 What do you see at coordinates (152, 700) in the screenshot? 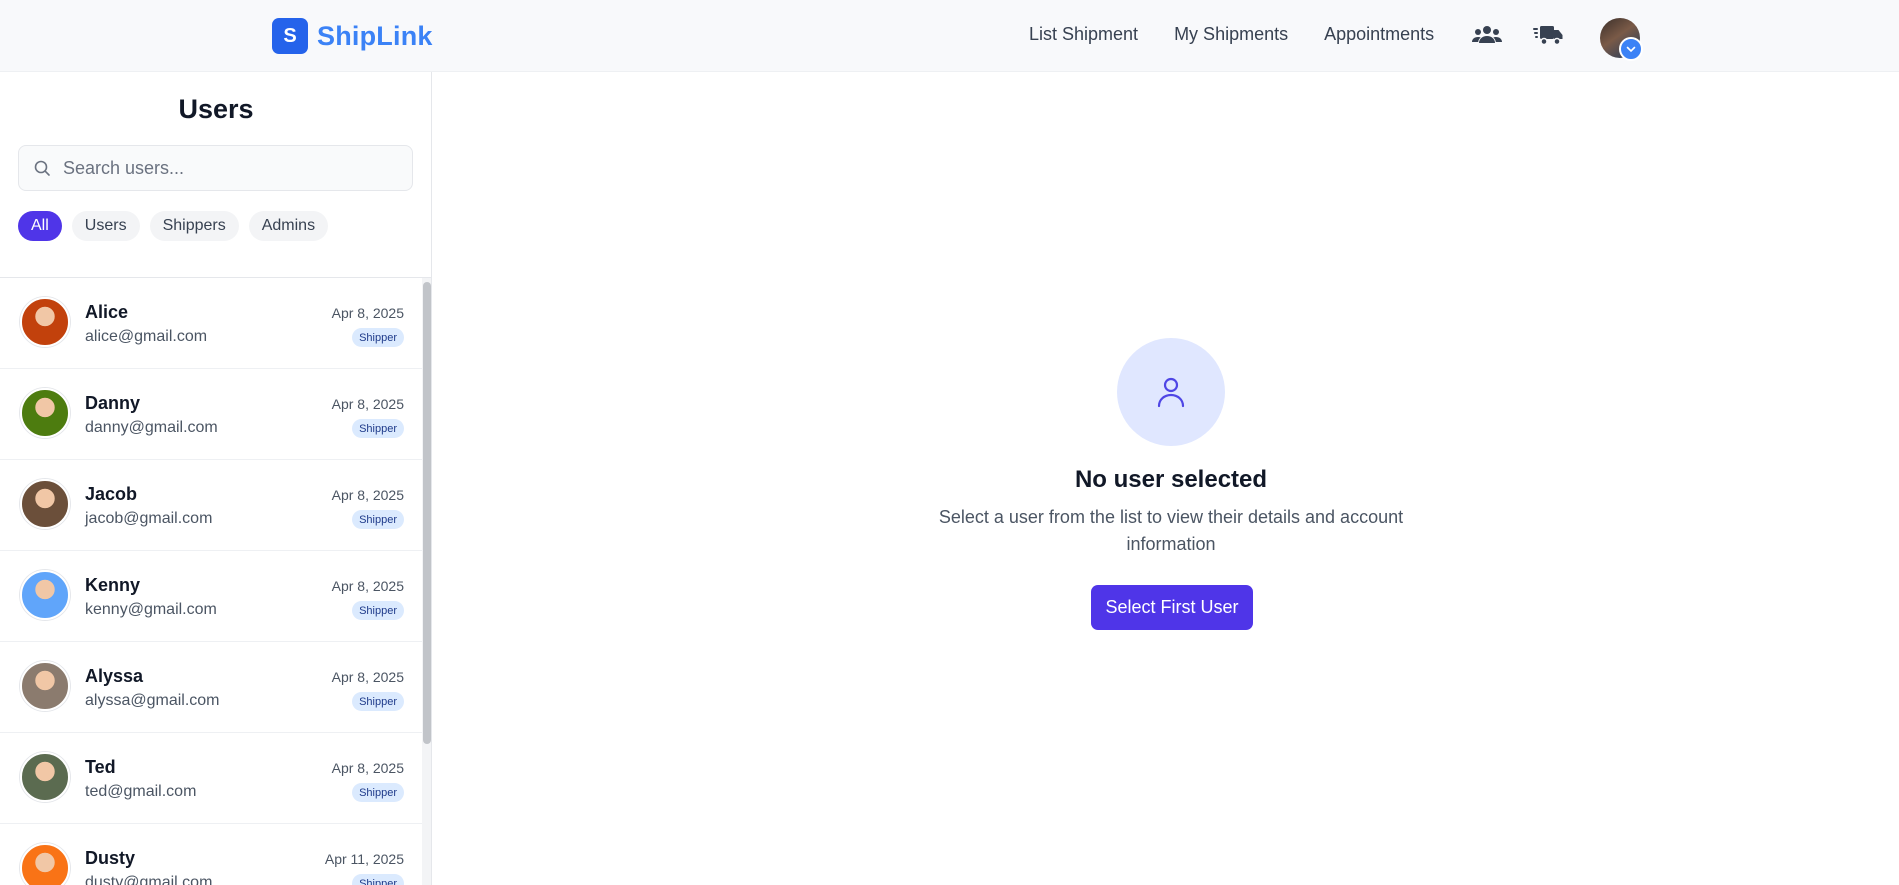
I see `user-email: alyssa@gmail.com` at bounding box center [152, 700].